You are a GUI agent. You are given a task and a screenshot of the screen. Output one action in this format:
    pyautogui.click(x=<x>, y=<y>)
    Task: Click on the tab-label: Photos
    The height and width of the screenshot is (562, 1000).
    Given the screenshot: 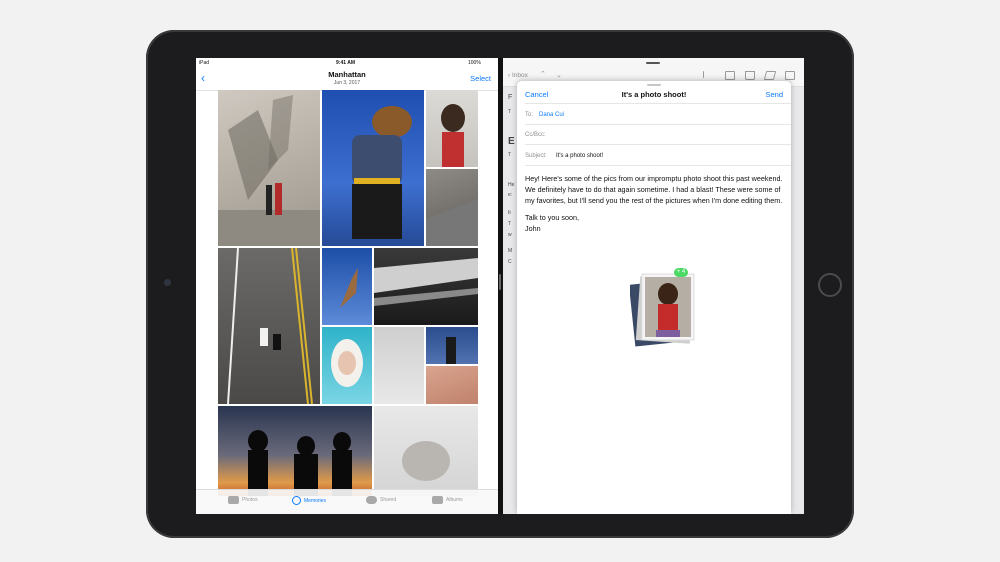 What is the action you would take?
    pyautogui.click(x=250, y=500)
    